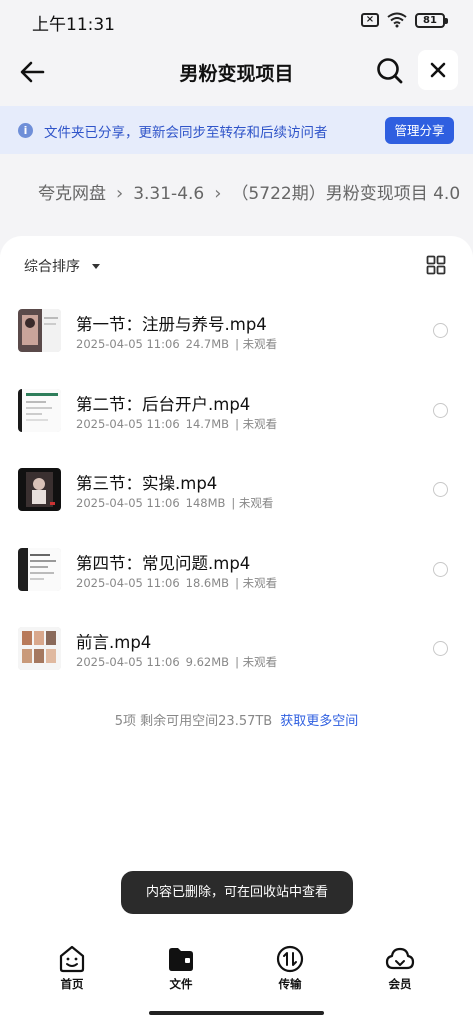  Describe the element at coordinates (72, 959) in the screenshot. I see `smile-face-icon` at that location.